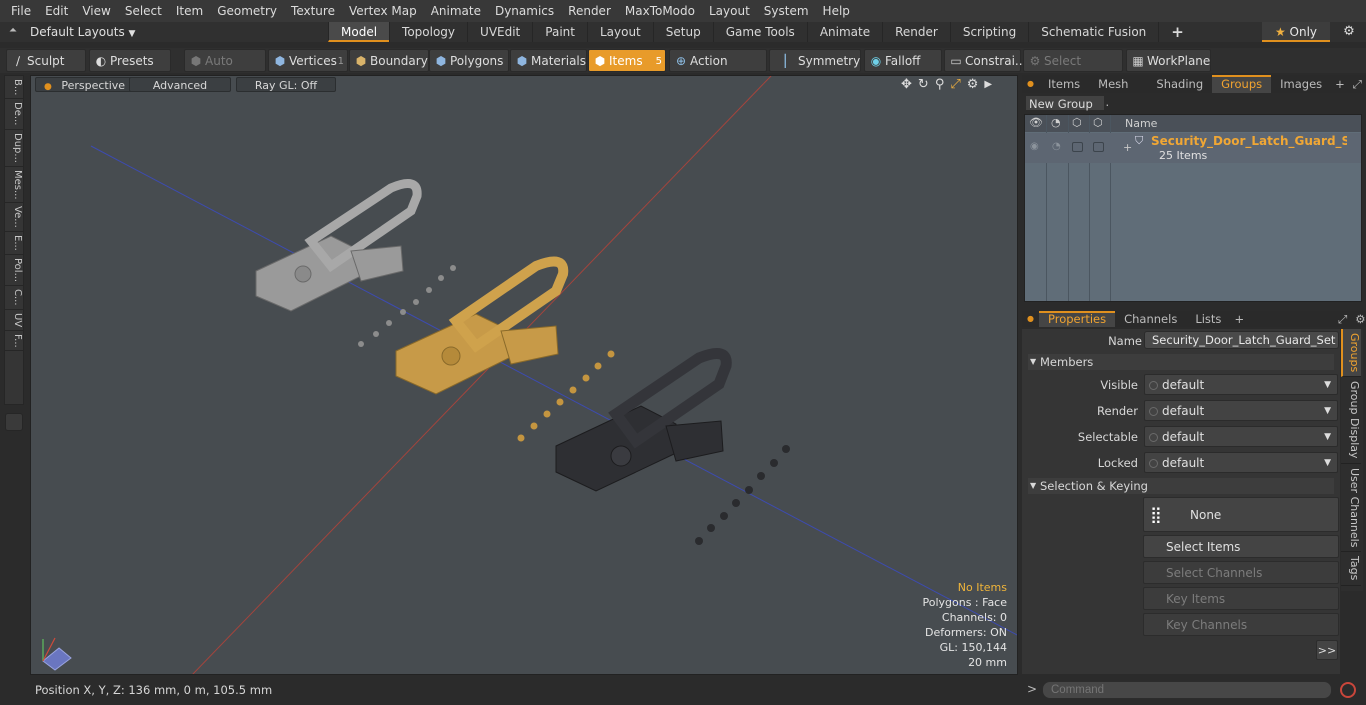 This screenshot has width=1366, height=705. What do you see at coordinates (1181, 486) in the screenshot?
I see `selection-keying-section: ▼ Selection & Keying` at bounding box center [1181, 486].